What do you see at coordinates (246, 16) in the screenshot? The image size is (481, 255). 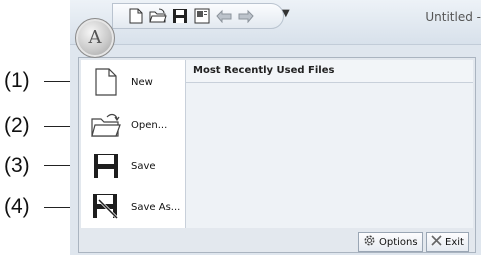 I see `redo-icon` at bounding box center [246, 16].